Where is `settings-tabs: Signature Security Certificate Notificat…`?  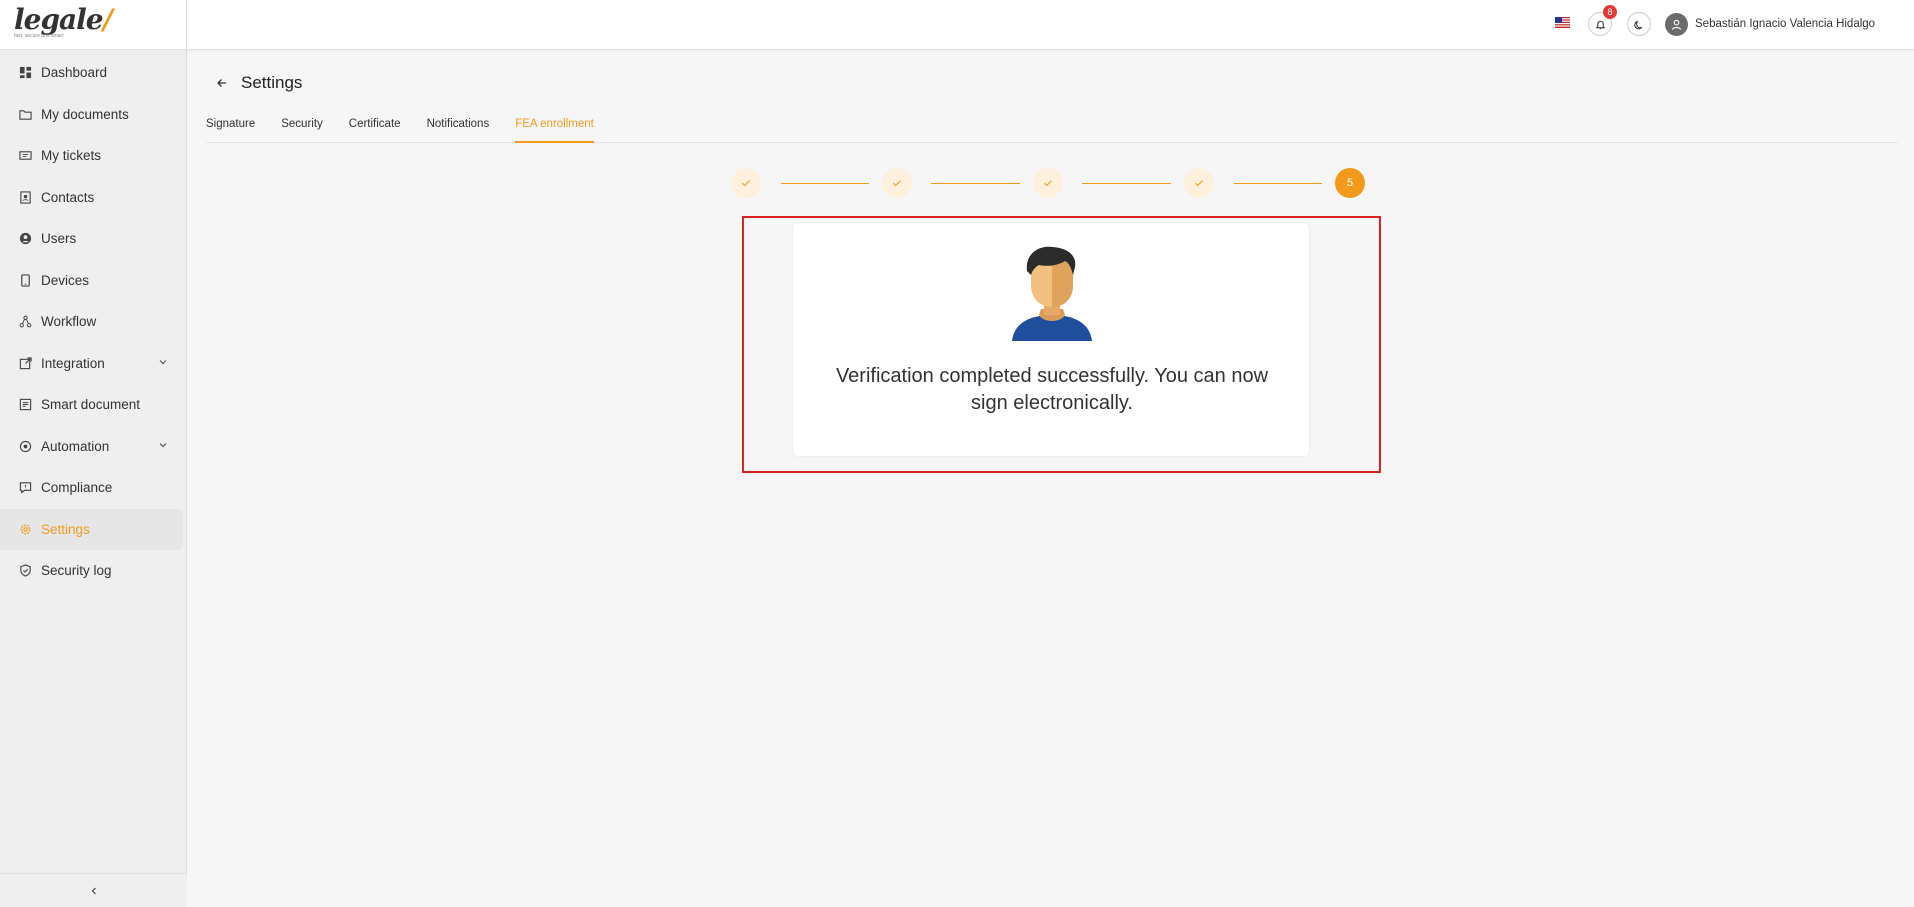
settings-tabs: Signature Security Certificate Notificat… is located at coordinates (1052, 126).